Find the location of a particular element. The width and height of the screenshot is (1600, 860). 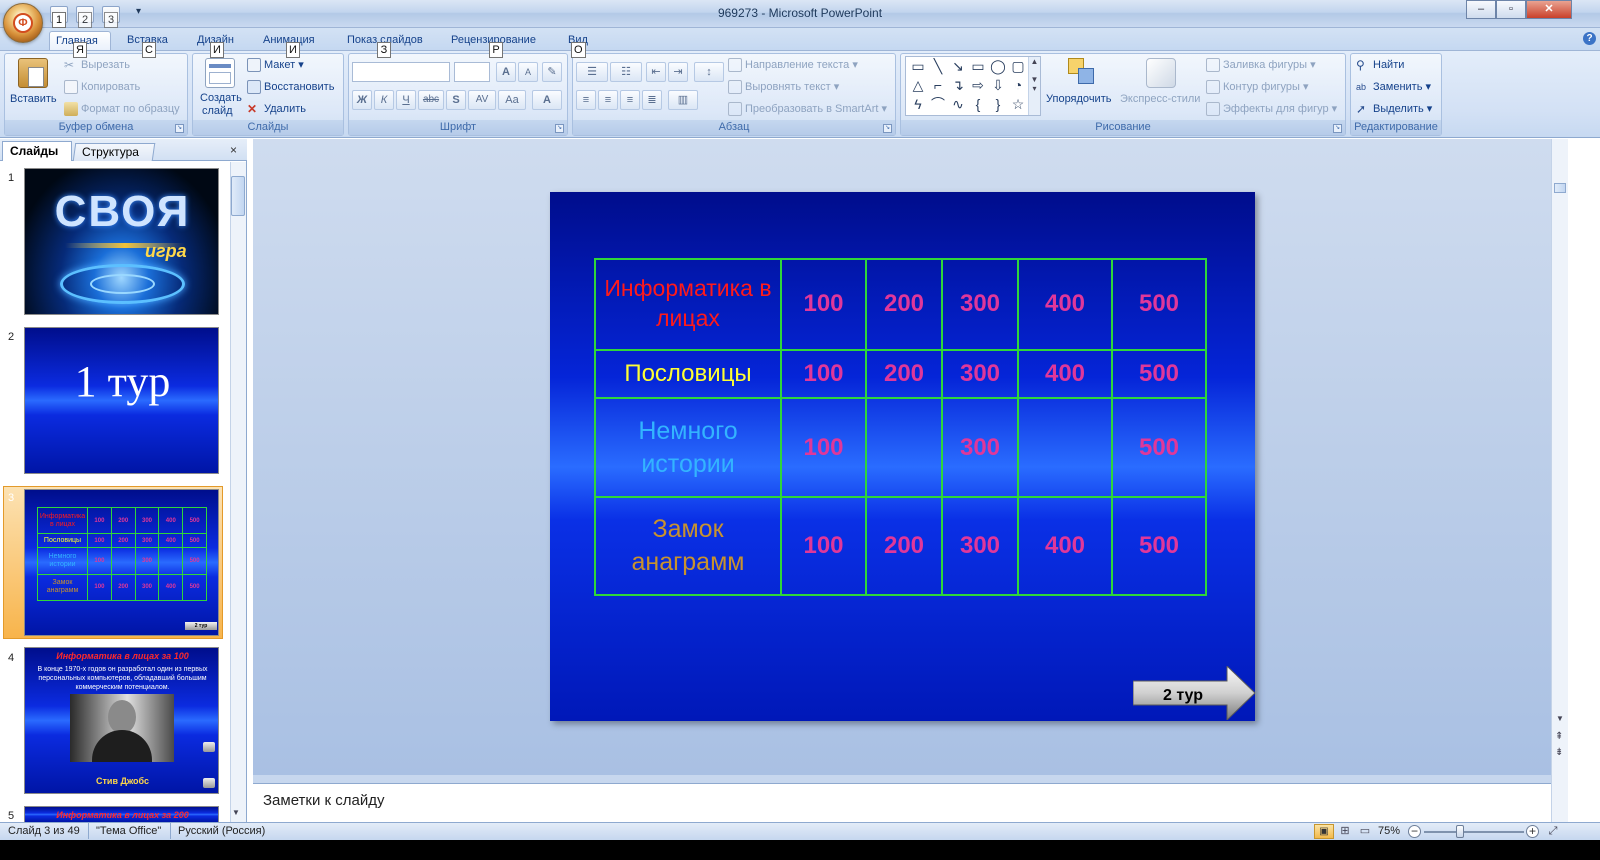

font-color-button: A is located at coordinates (547, 100).